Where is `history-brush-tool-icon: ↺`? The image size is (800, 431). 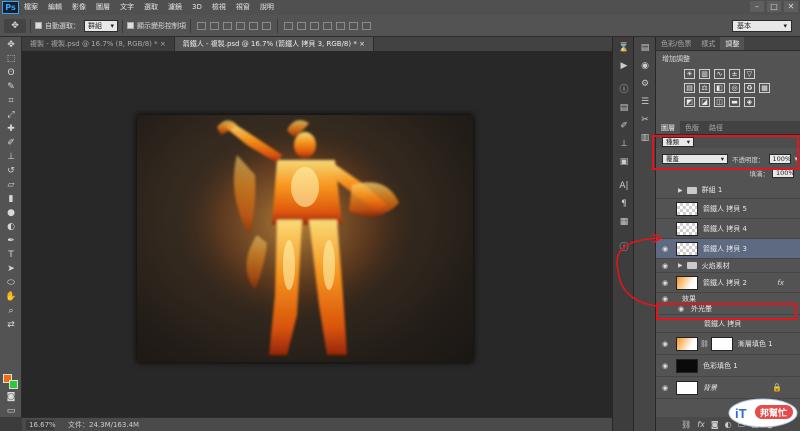 history-brush-tool-icon: ↺ is located at coordinates (11, 171).